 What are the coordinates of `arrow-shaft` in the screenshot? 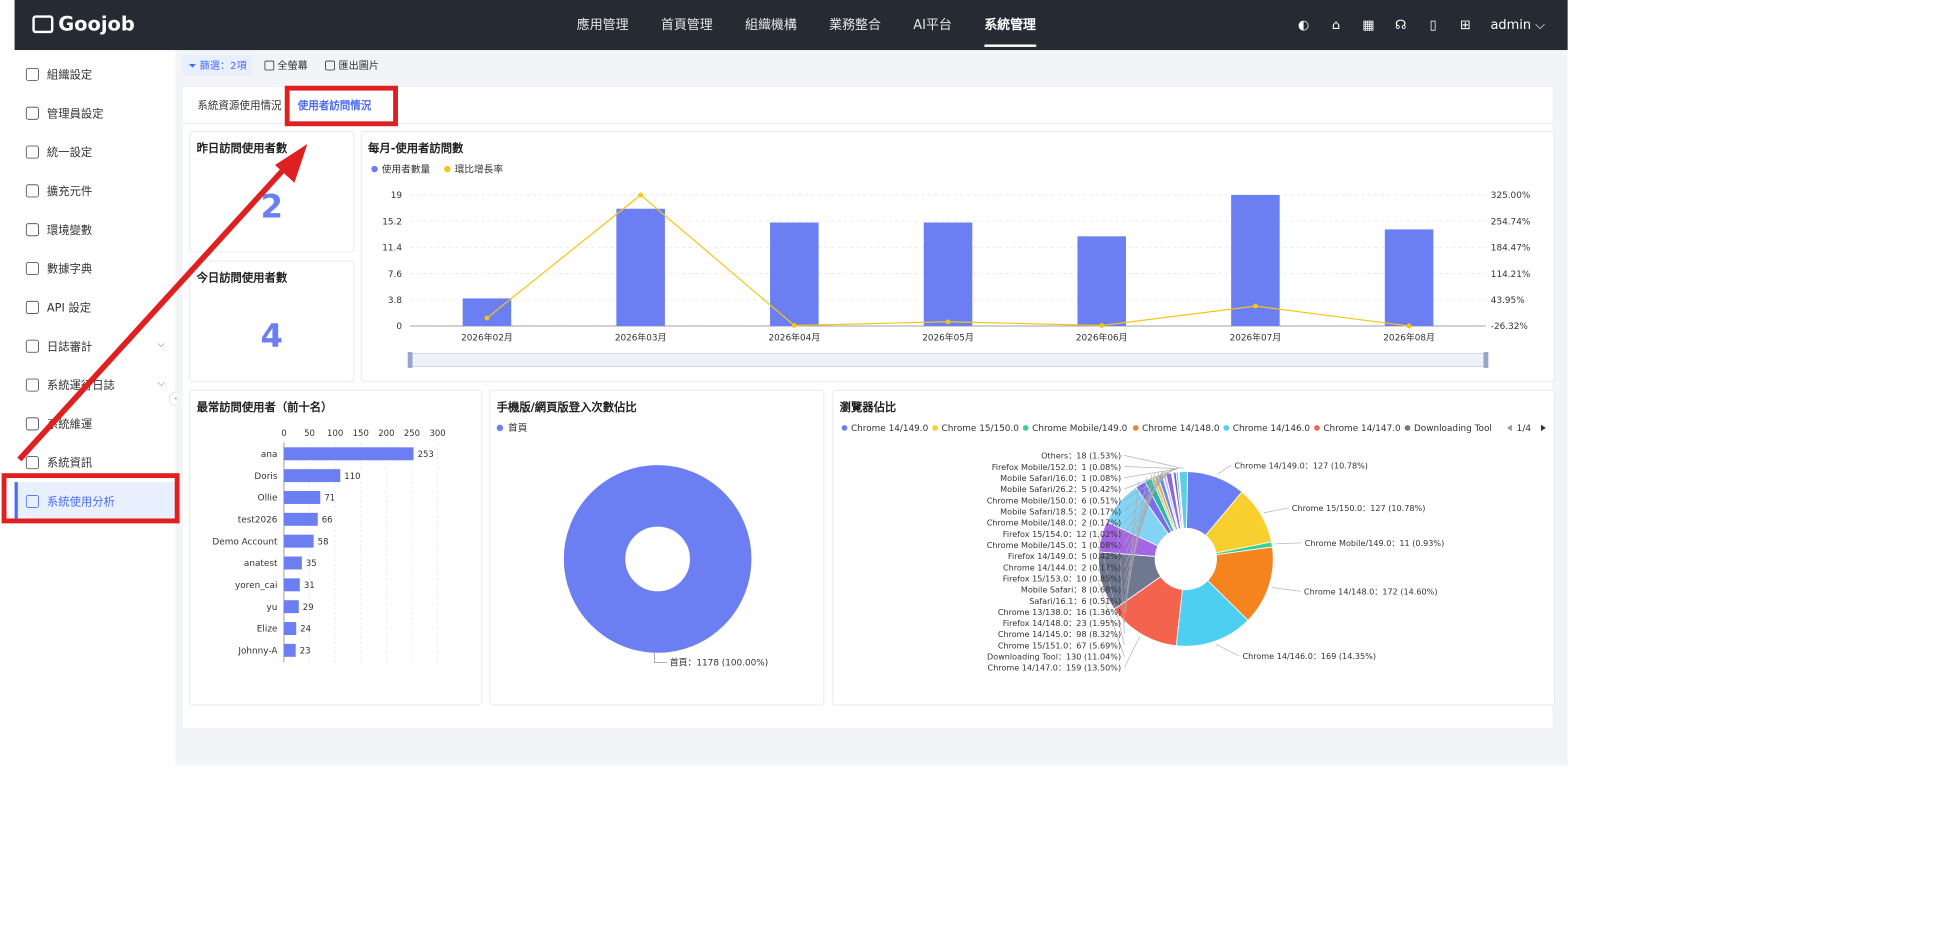 It's located at (152, 314).